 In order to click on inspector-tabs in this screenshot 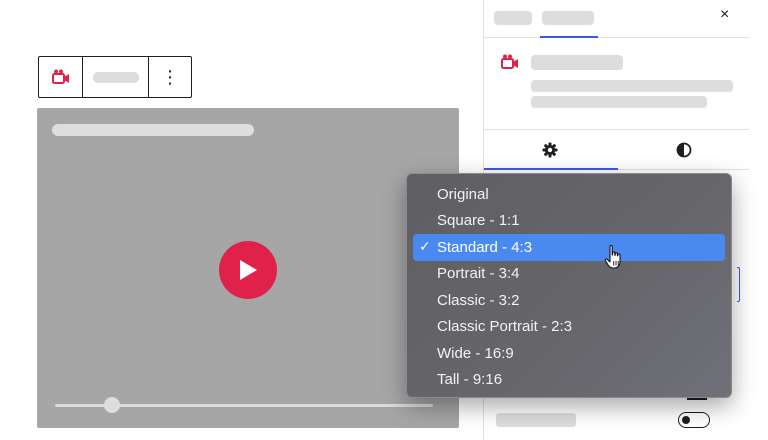, I will do `click(616, 150)`.